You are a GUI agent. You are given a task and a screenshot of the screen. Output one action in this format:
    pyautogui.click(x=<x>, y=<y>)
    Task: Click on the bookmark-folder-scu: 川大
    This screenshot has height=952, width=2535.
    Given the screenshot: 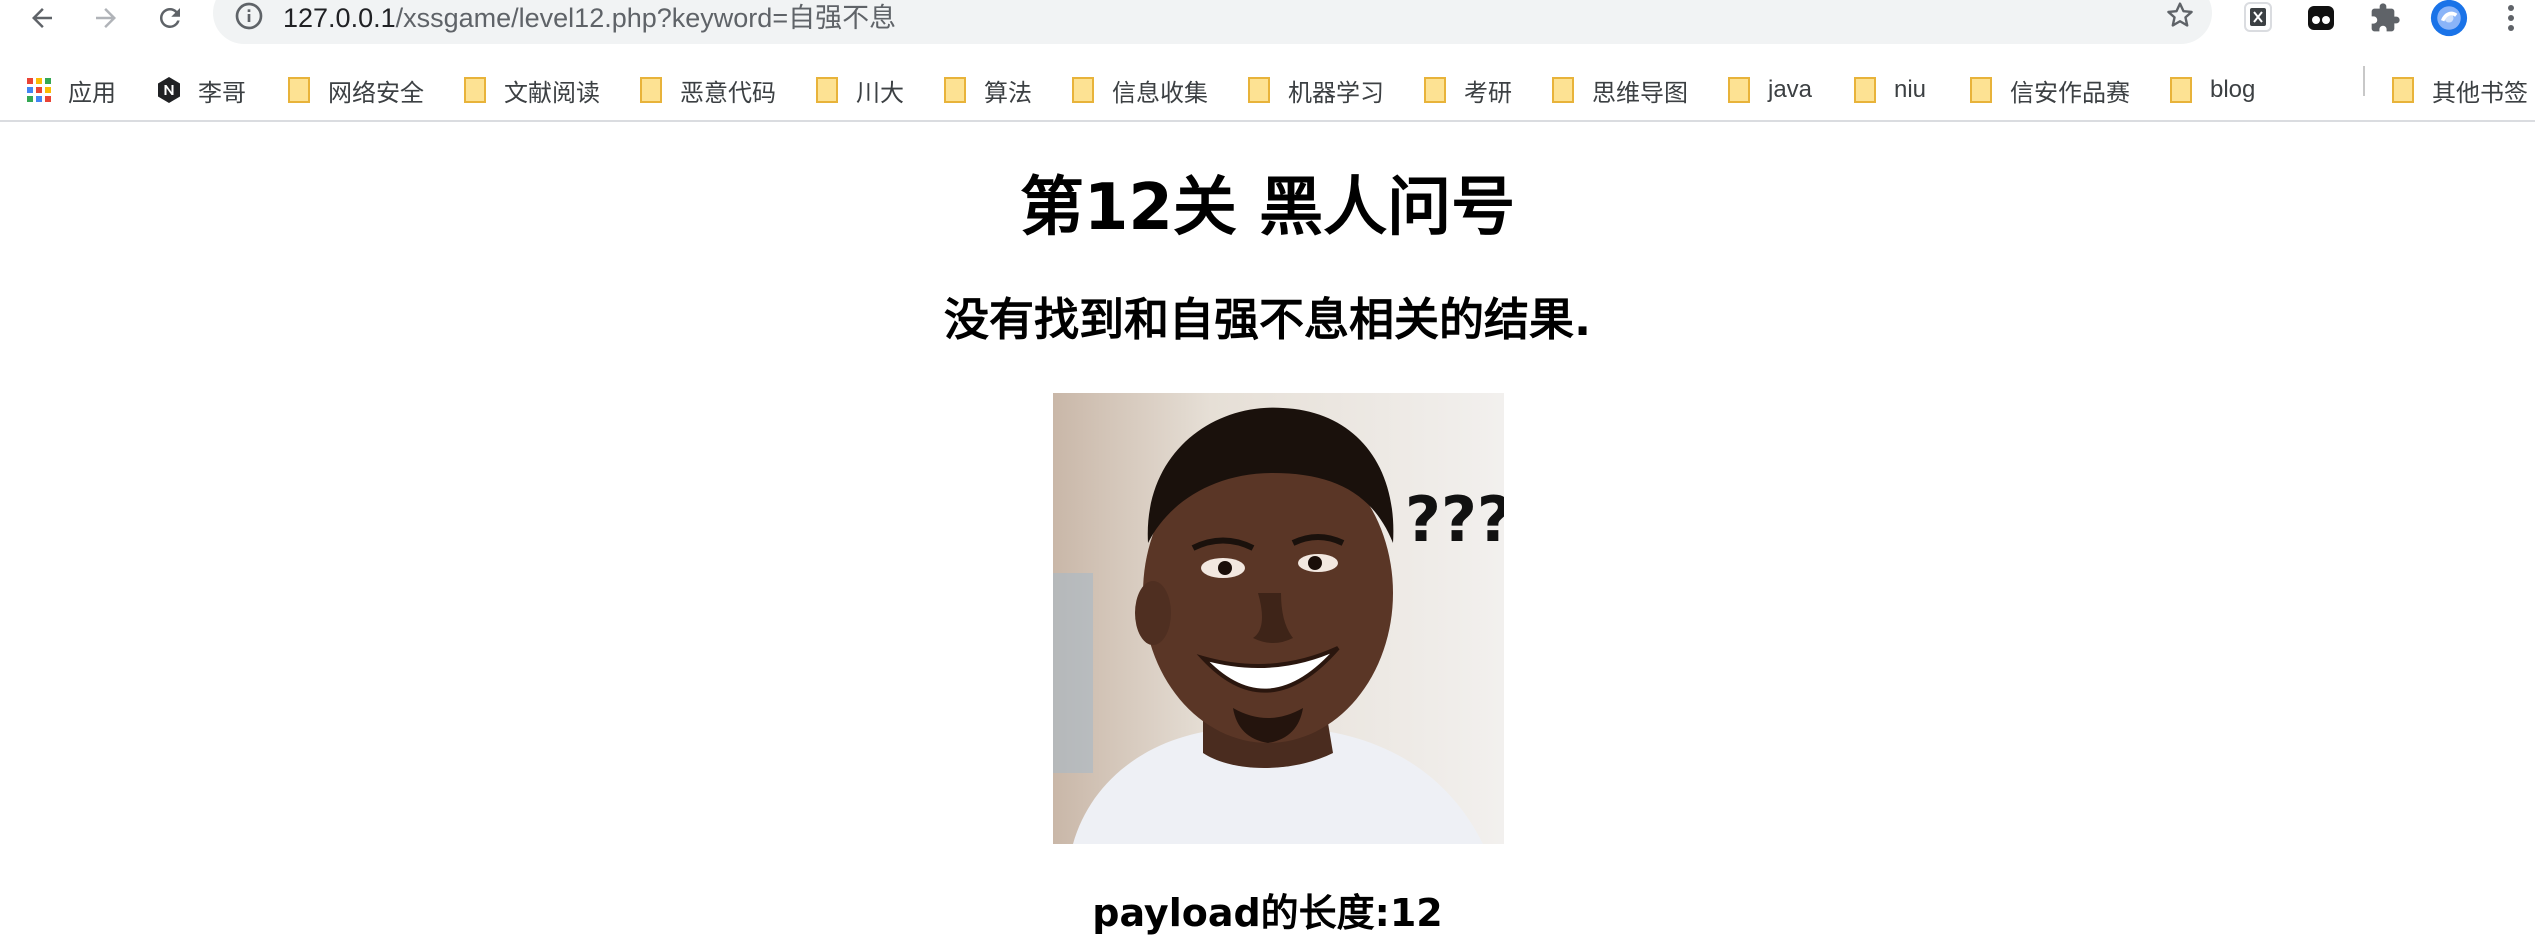 What is the action you would take?
    pyautogui.click(x=859, y=90)
    